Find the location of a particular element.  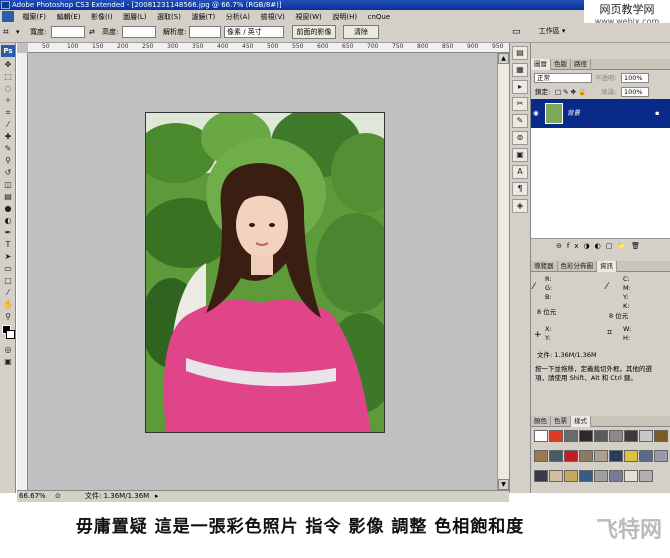

resolution-input is located at coordinates (205, 32).